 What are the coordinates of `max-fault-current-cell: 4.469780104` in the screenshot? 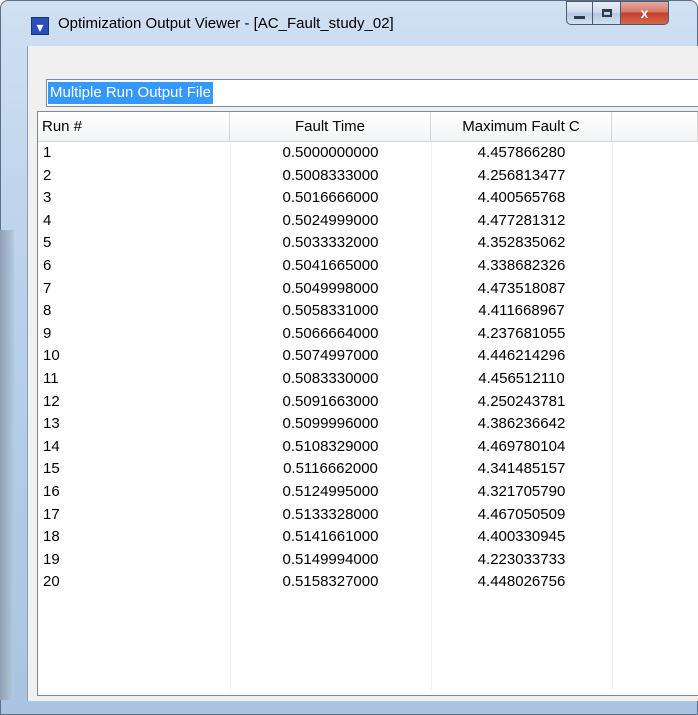 It's located at (521, 446).